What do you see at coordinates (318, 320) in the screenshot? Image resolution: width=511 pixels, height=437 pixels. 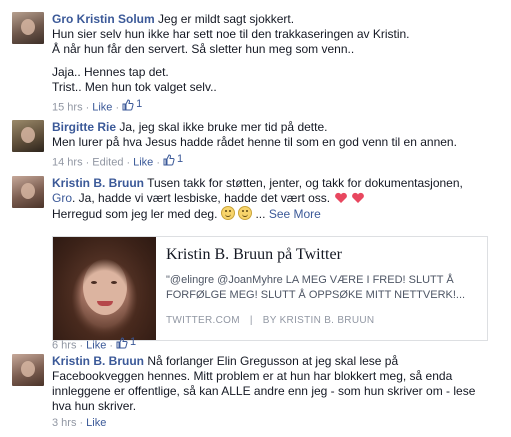 I see `link-preview-byline: BY KRISTIN B. BRUUN` at bounding box center [318, 320].